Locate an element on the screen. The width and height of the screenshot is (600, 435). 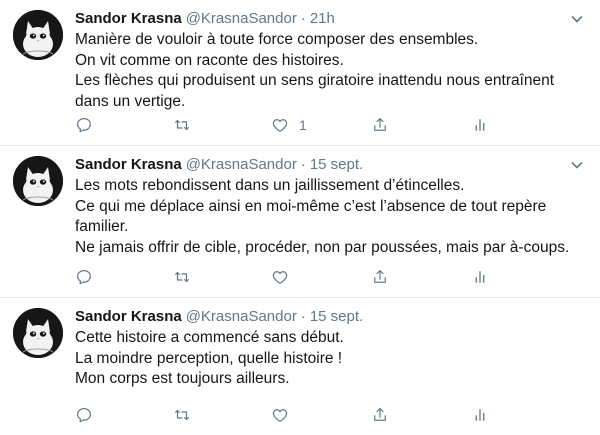
tweet-line: Cette histoire a commencé sans début. is located at coordinates (209, 337).